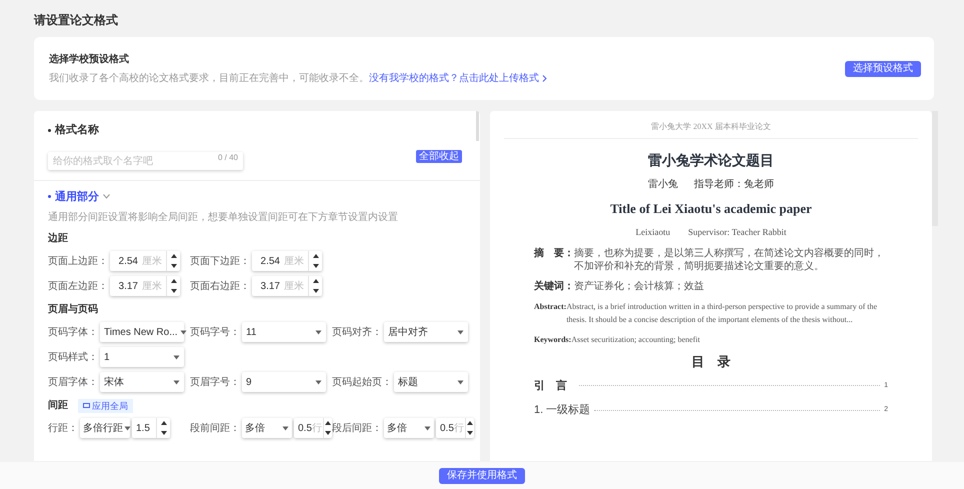  Describe the element at coordinates (105, 405) in the screenshot. I see `apply-global-button: 应用全局` at that location.